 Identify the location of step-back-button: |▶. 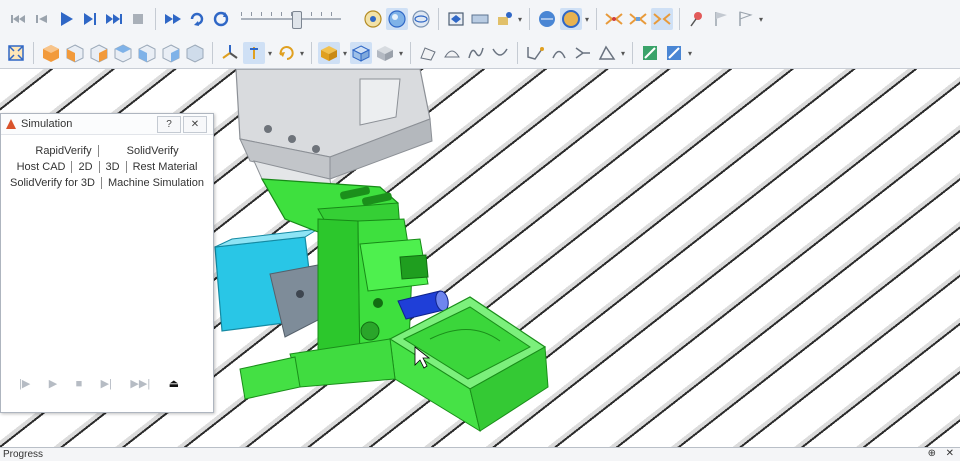
(24, 383).